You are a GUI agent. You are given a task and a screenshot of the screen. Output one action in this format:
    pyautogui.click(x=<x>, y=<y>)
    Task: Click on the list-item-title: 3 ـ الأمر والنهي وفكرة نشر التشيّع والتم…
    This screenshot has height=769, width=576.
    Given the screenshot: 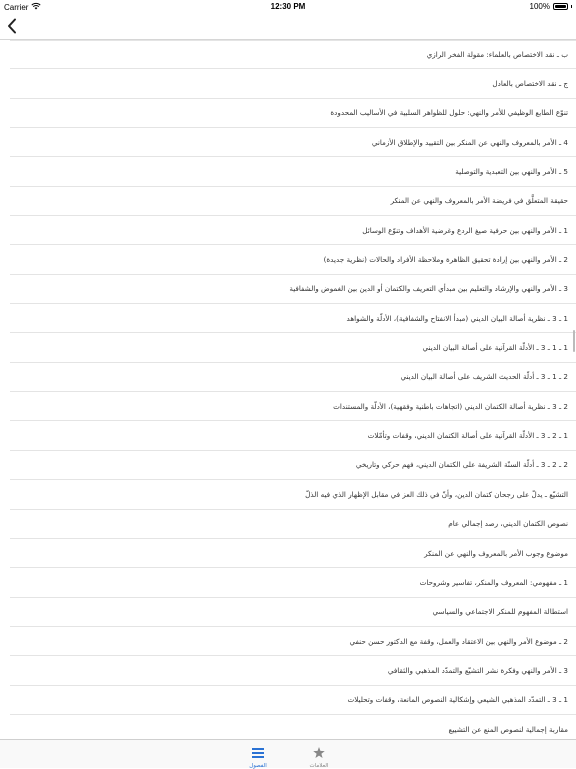 What is the action you would take?
    pyautogui.click(x=477, y=670)
    